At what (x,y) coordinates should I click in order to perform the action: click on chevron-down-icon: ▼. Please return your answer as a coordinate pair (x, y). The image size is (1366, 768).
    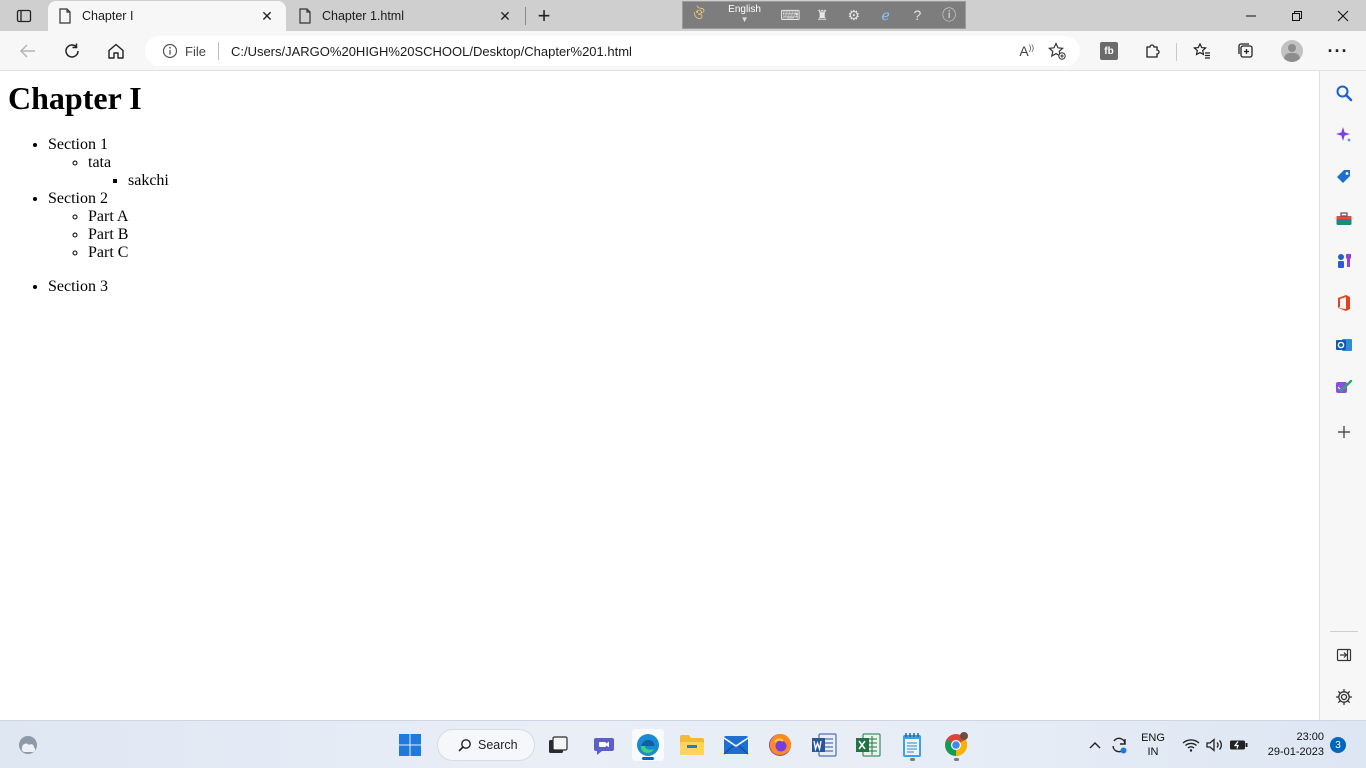
    Looking at the image, I should click on (744, 19).